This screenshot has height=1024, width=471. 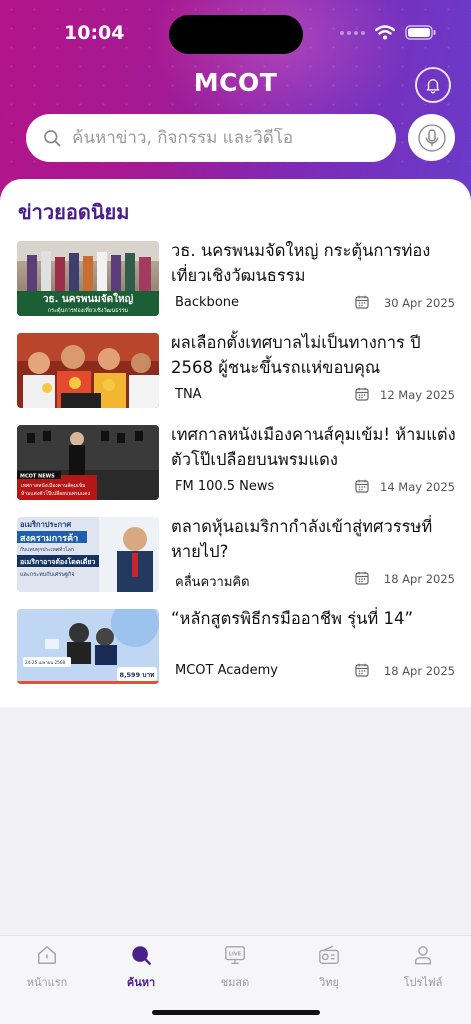 I want to click on tab-label: ชมสด, so click(x=235, y=982).